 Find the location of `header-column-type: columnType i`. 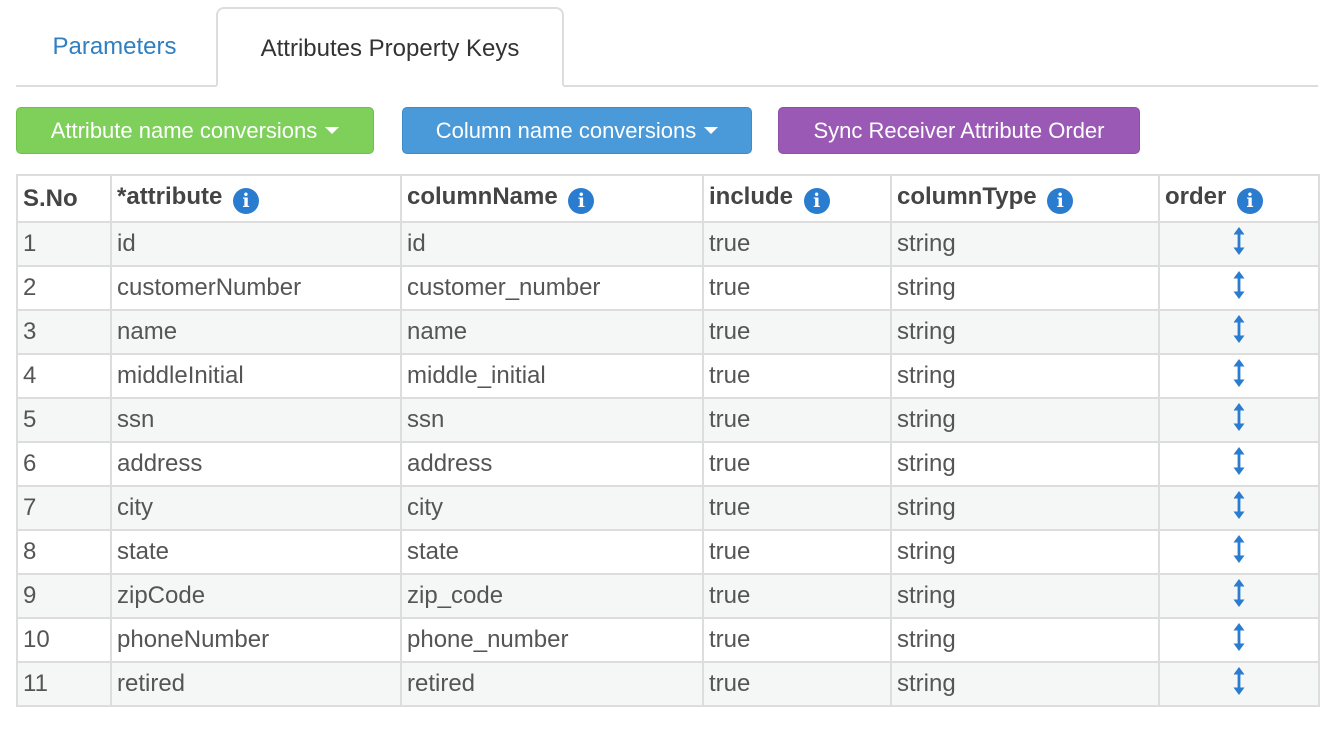

header-column-type: columnType i is located at coordinates (1025, 198).